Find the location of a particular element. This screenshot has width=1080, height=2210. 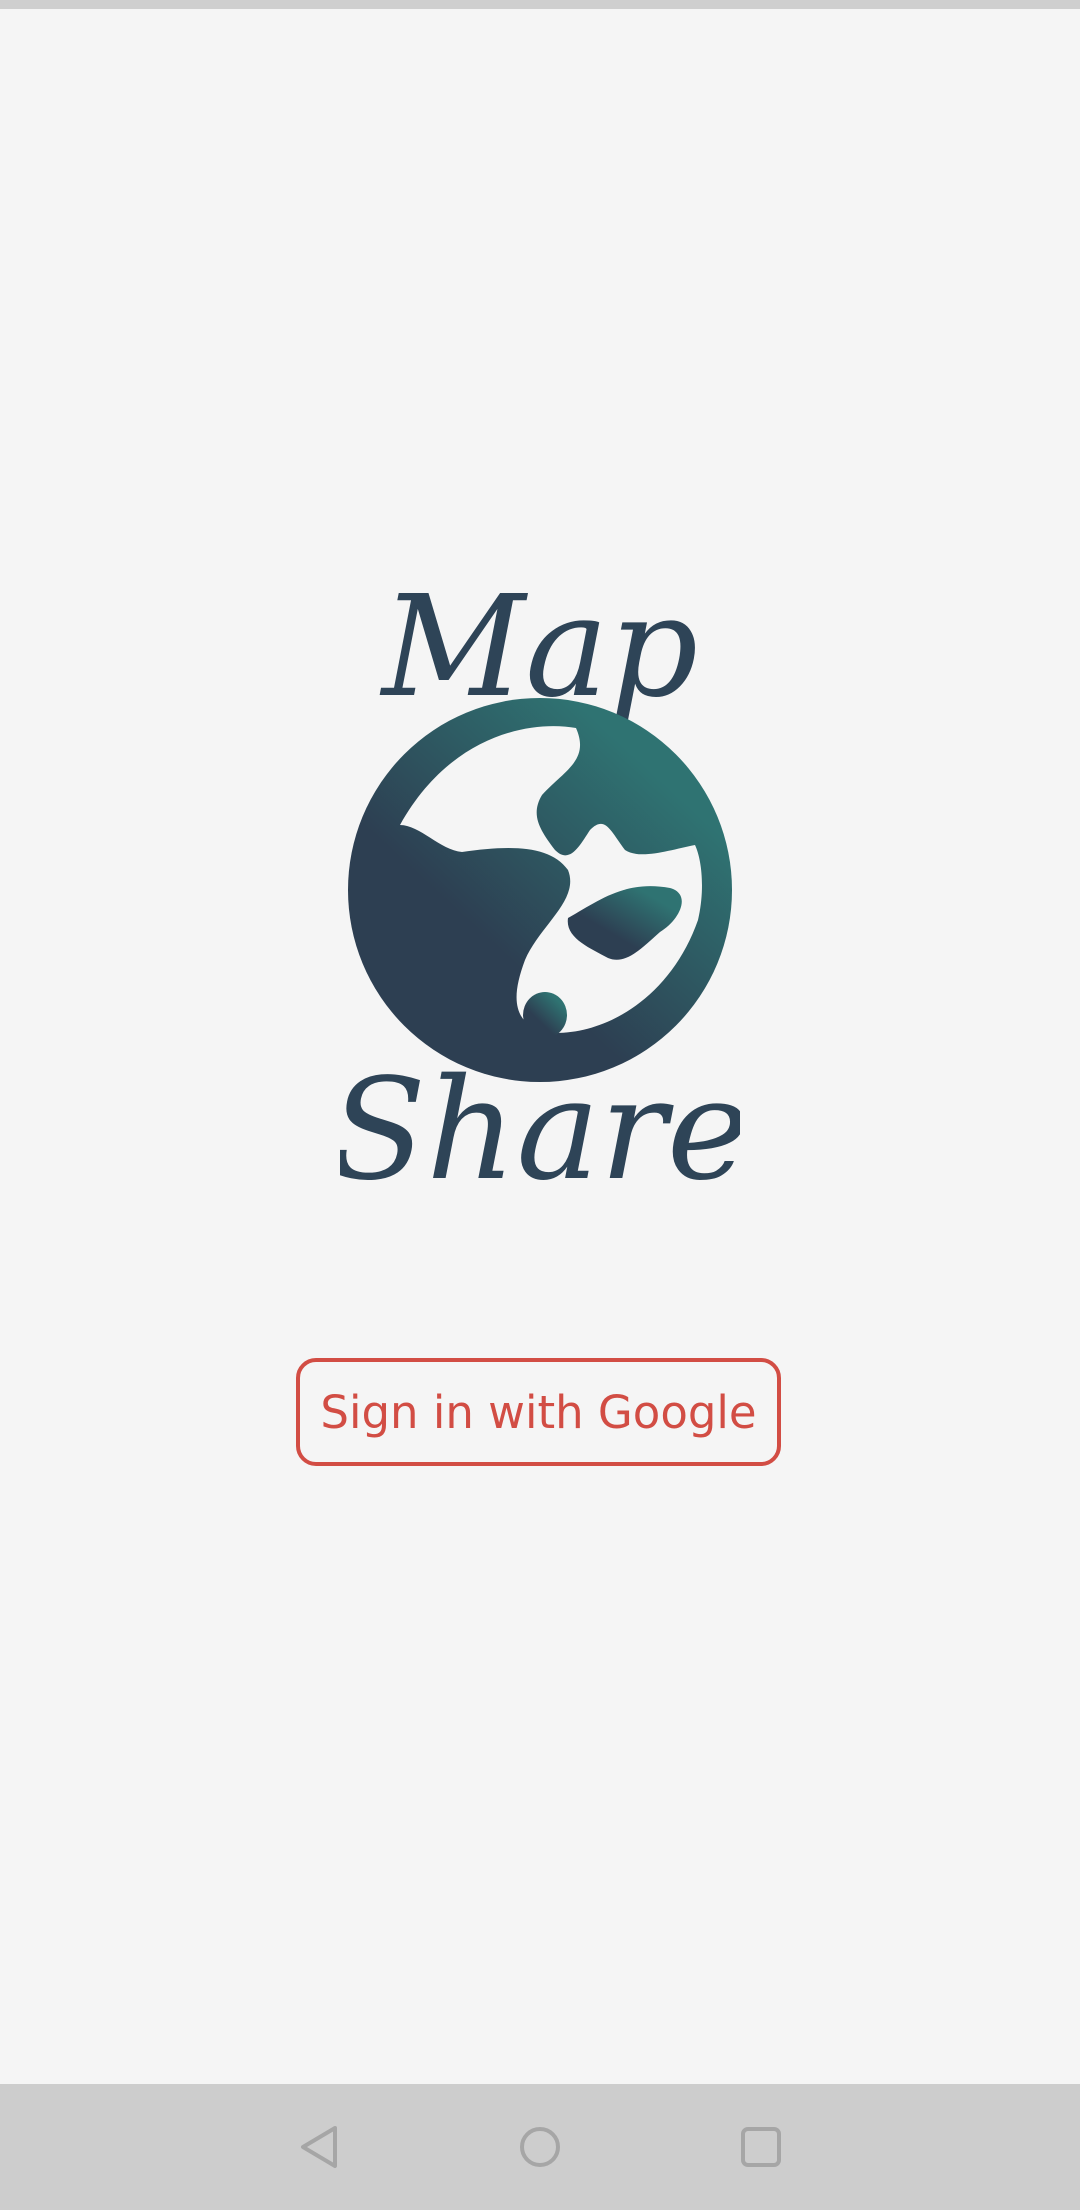

logo-word-share: Share is located at coordinates (540, 1124).